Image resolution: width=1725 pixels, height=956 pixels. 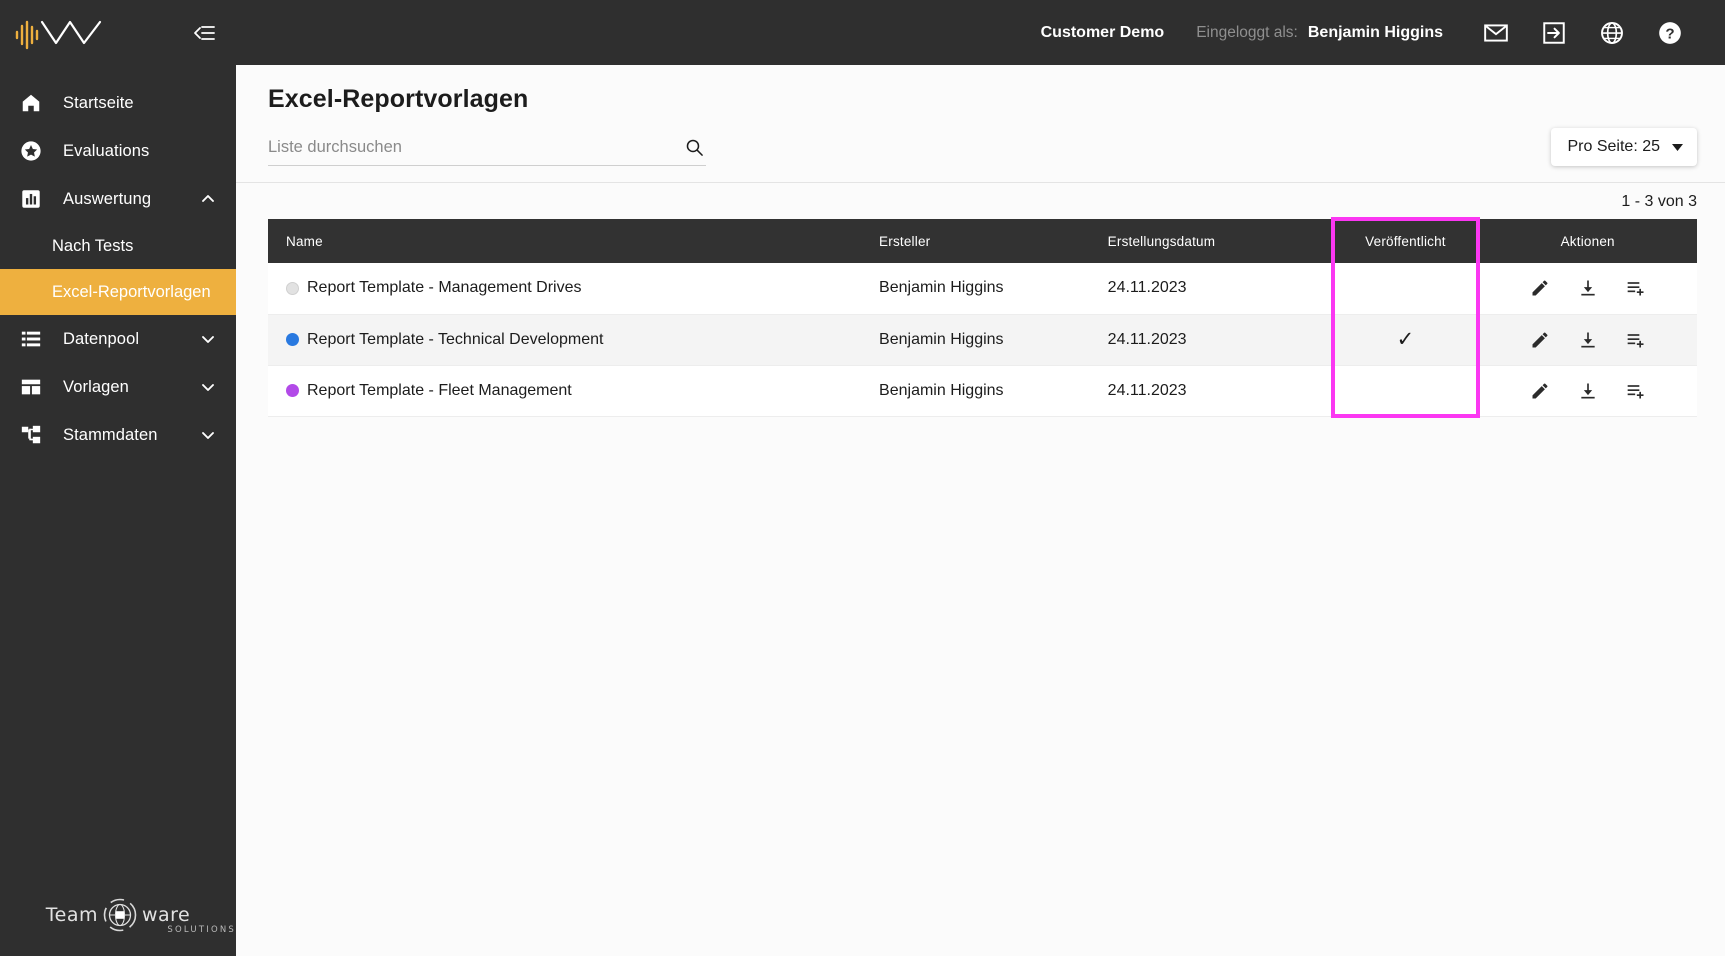 I want to click on sidebar-subitem-label: Nach Tests, so click(x=93, y=245).